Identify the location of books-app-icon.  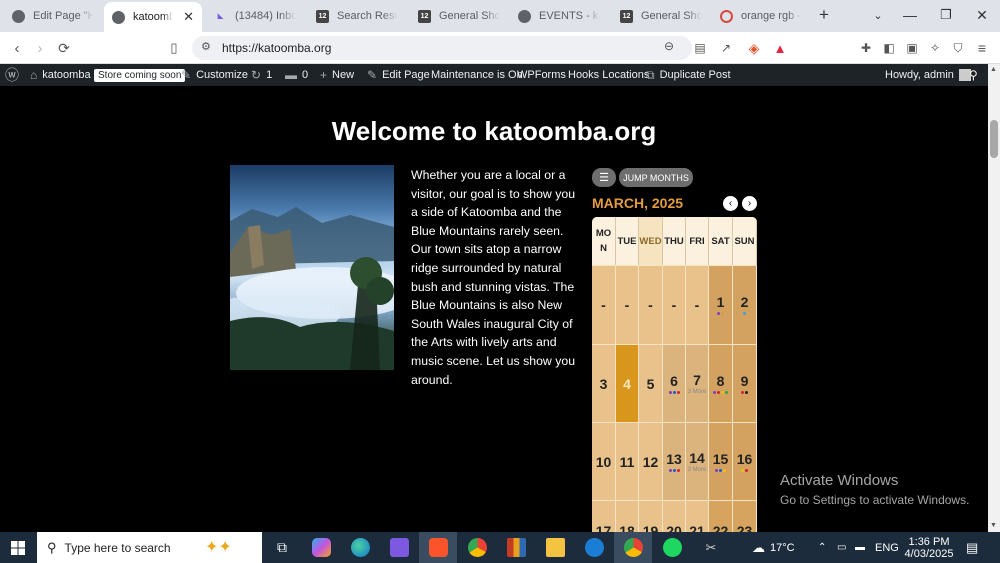
(516, 547).